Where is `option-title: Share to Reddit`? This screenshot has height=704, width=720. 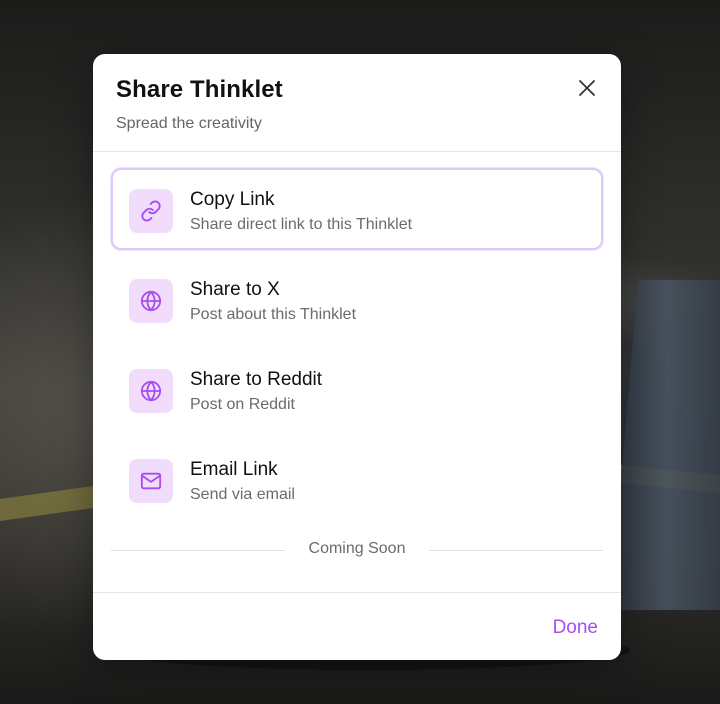
option-title: Share to Reddit is located at coordinates (256, 379).